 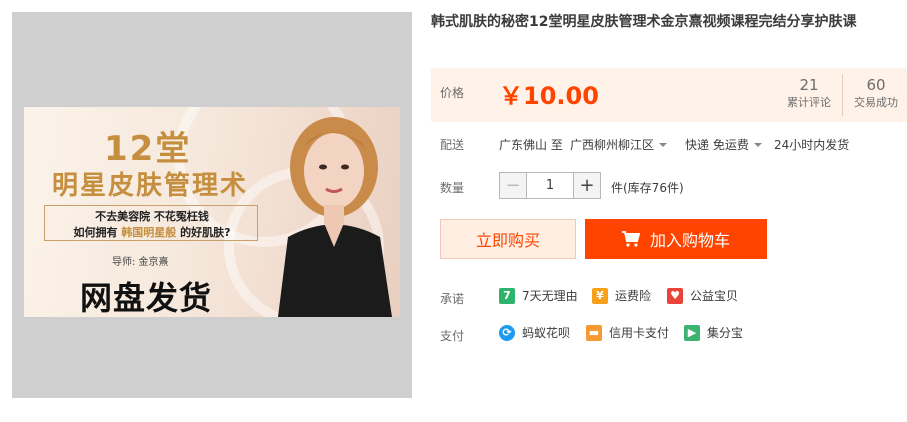 I want to click on buy-now-label: 立即购买, so click(x=507, y=240).